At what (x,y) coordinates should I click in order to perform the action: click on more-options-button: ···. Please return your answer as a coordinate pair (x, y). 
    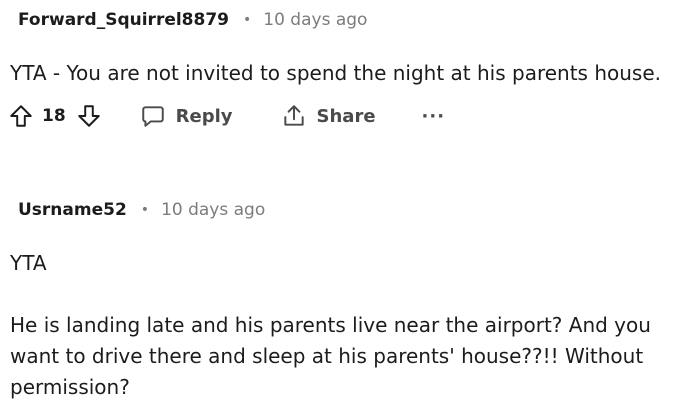
    Looking at the image, I should click on (434, 116).